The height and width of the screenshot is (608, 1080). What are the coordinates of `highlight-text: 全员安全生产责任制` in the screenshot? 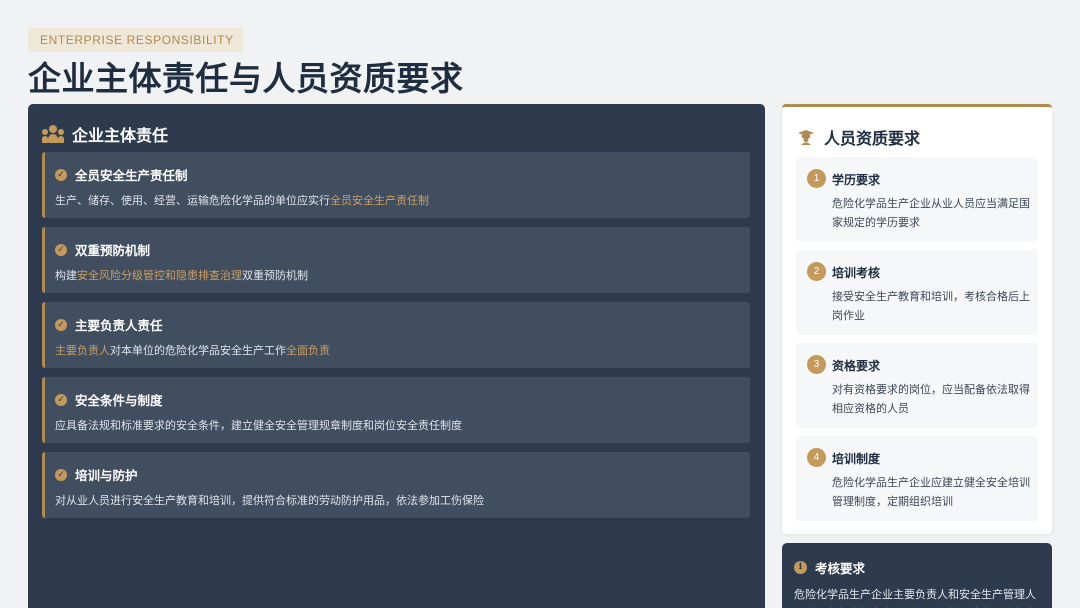 It's located at (379, 200).